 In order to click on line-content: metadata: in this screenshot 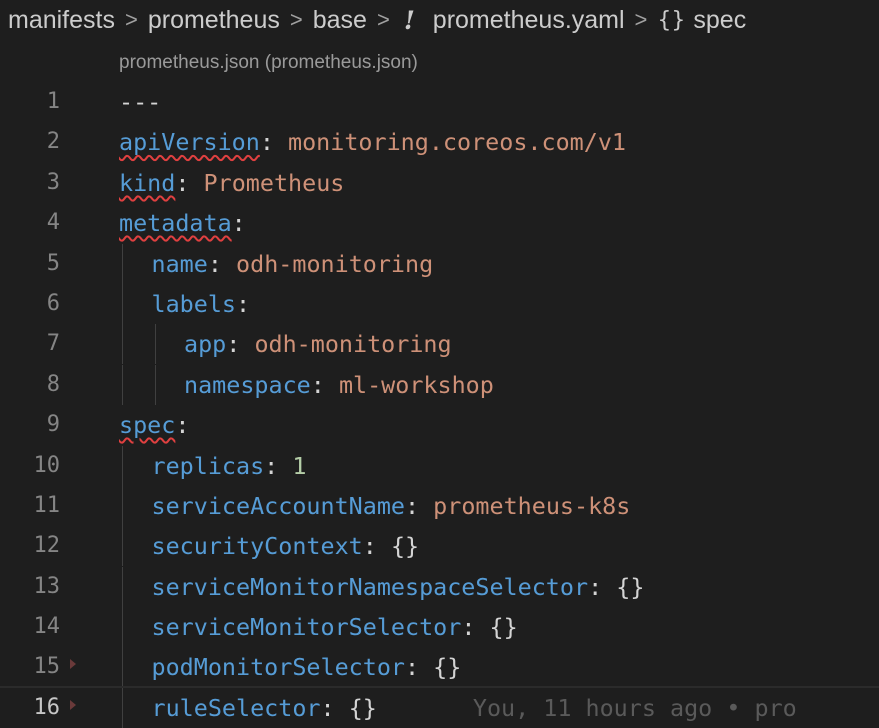, I will do `click(182, 223)`.